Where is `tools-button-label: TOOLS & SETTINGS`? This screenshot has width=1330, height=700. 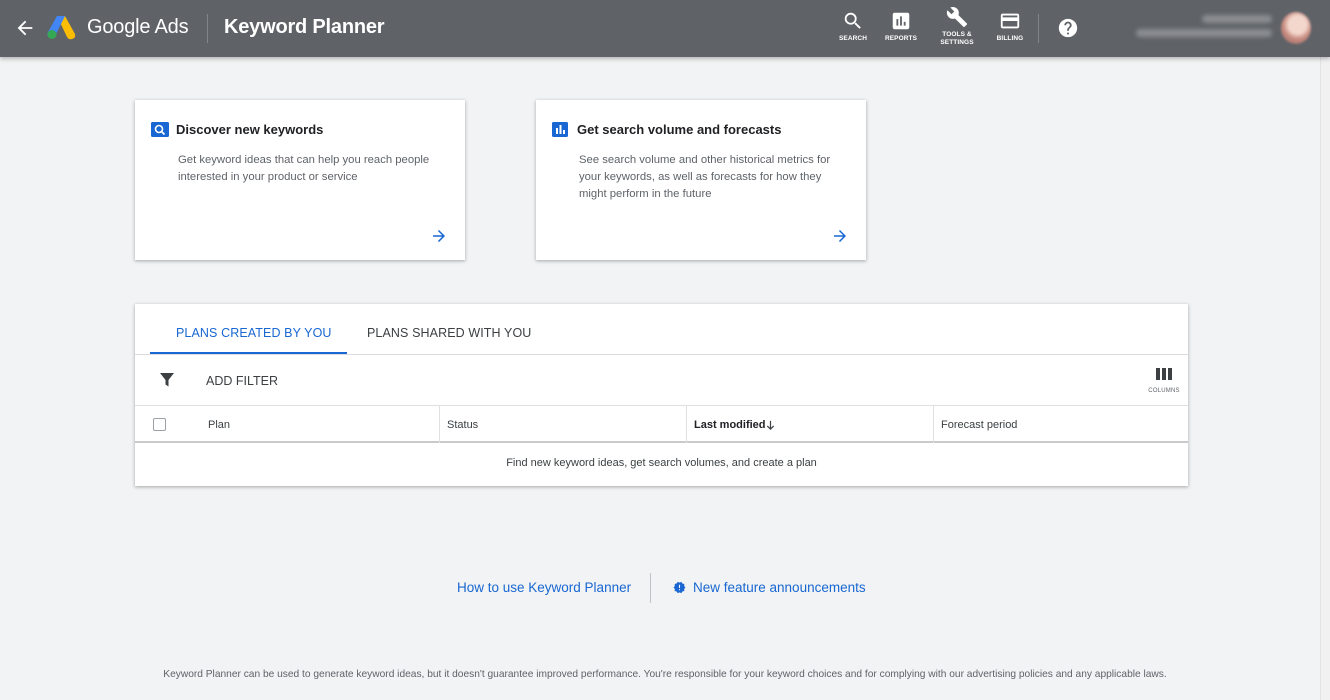 tools-button-label: TOOLS & SETTINGS is located at coordinates (956, 39).